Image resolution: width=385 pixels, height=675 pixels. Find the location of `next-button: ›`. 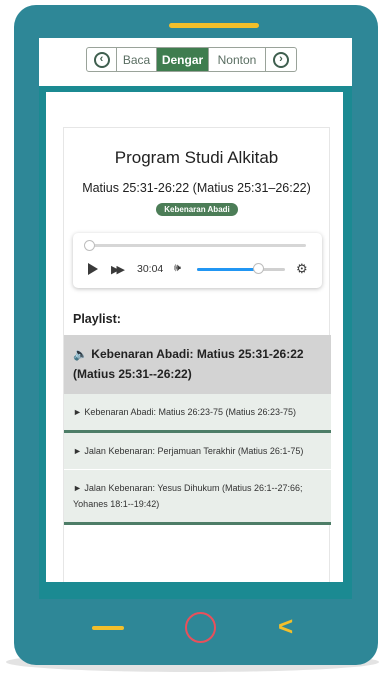

next-button: › is located at coordinates (281, 59).